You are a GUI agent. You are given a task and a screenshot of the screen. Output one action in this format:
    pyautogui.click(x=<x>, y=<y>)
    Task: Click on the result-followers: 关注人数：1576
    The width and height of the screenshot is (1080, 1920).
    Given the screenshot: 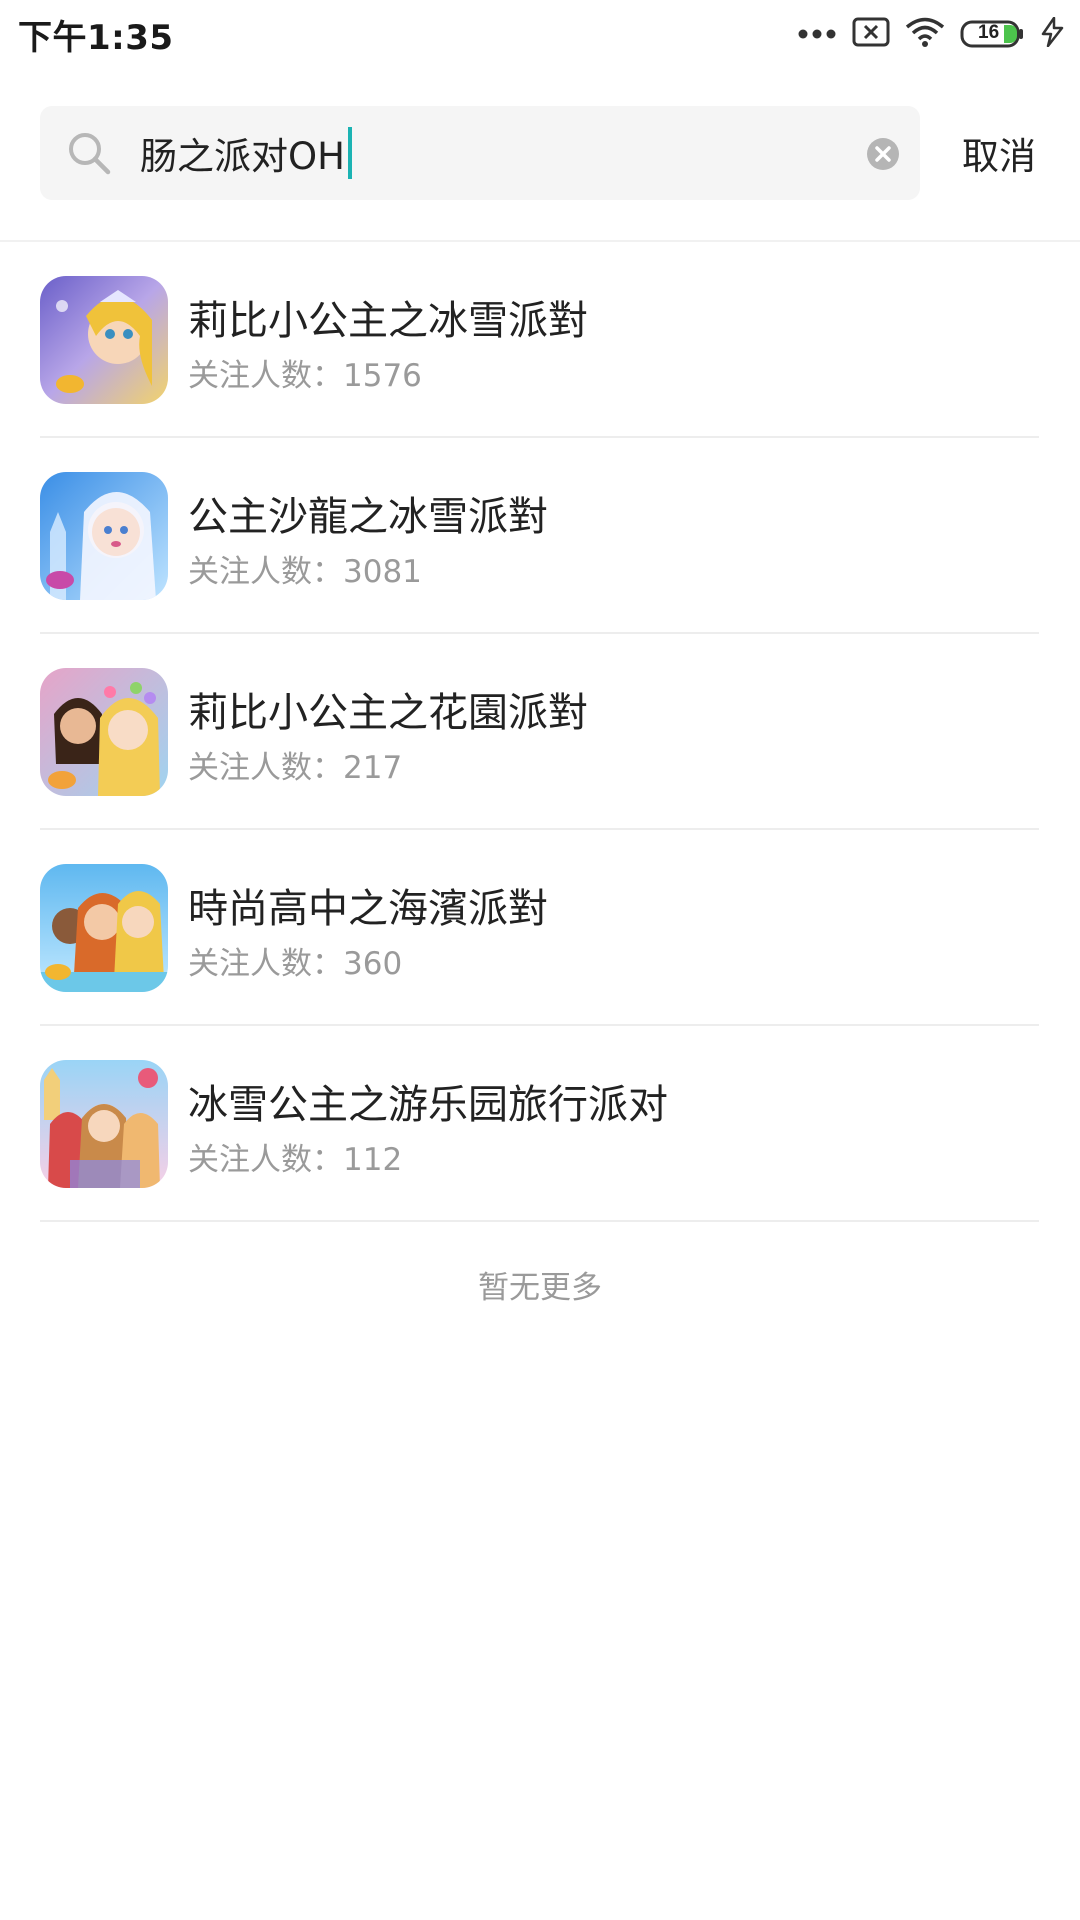 What is the action you would take?
    pyautogui.click(x=305, y=376)
    